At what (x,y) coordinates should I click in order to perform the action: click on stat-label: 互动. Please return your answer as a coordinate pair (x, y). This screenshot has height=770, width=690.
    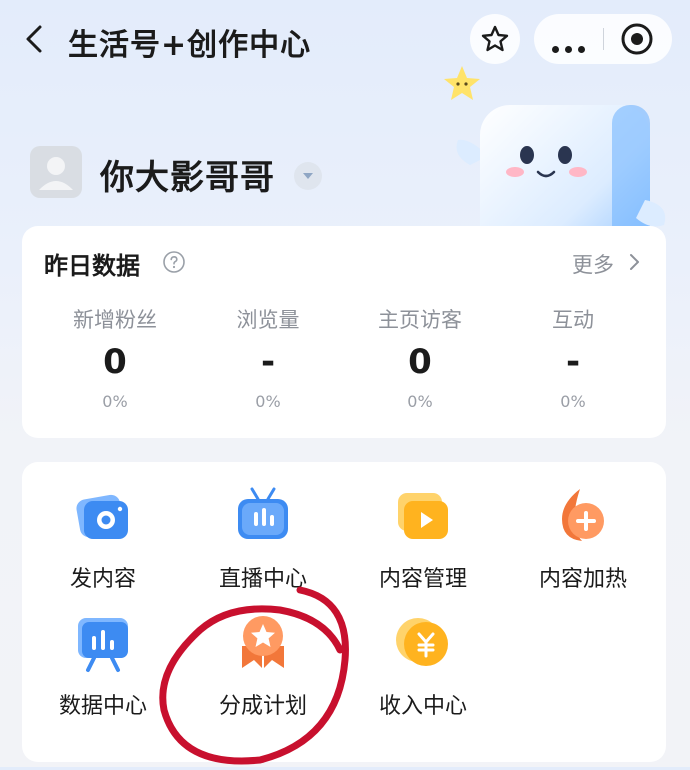
    Looking at the image, I should click on (573, 320).